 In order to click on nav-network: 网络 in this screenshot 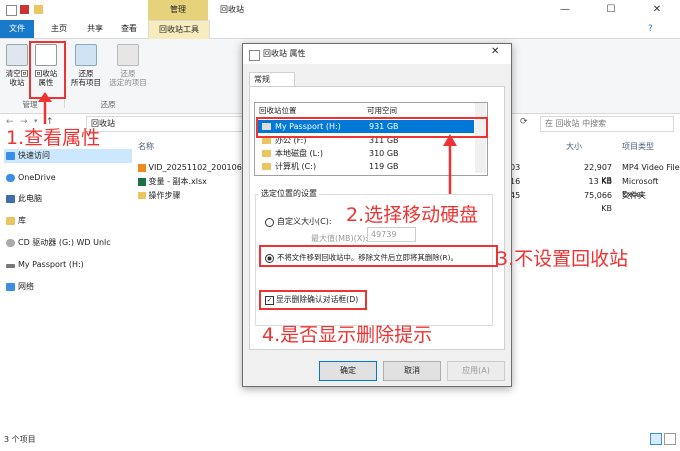, I will do `click(19, 287)`.